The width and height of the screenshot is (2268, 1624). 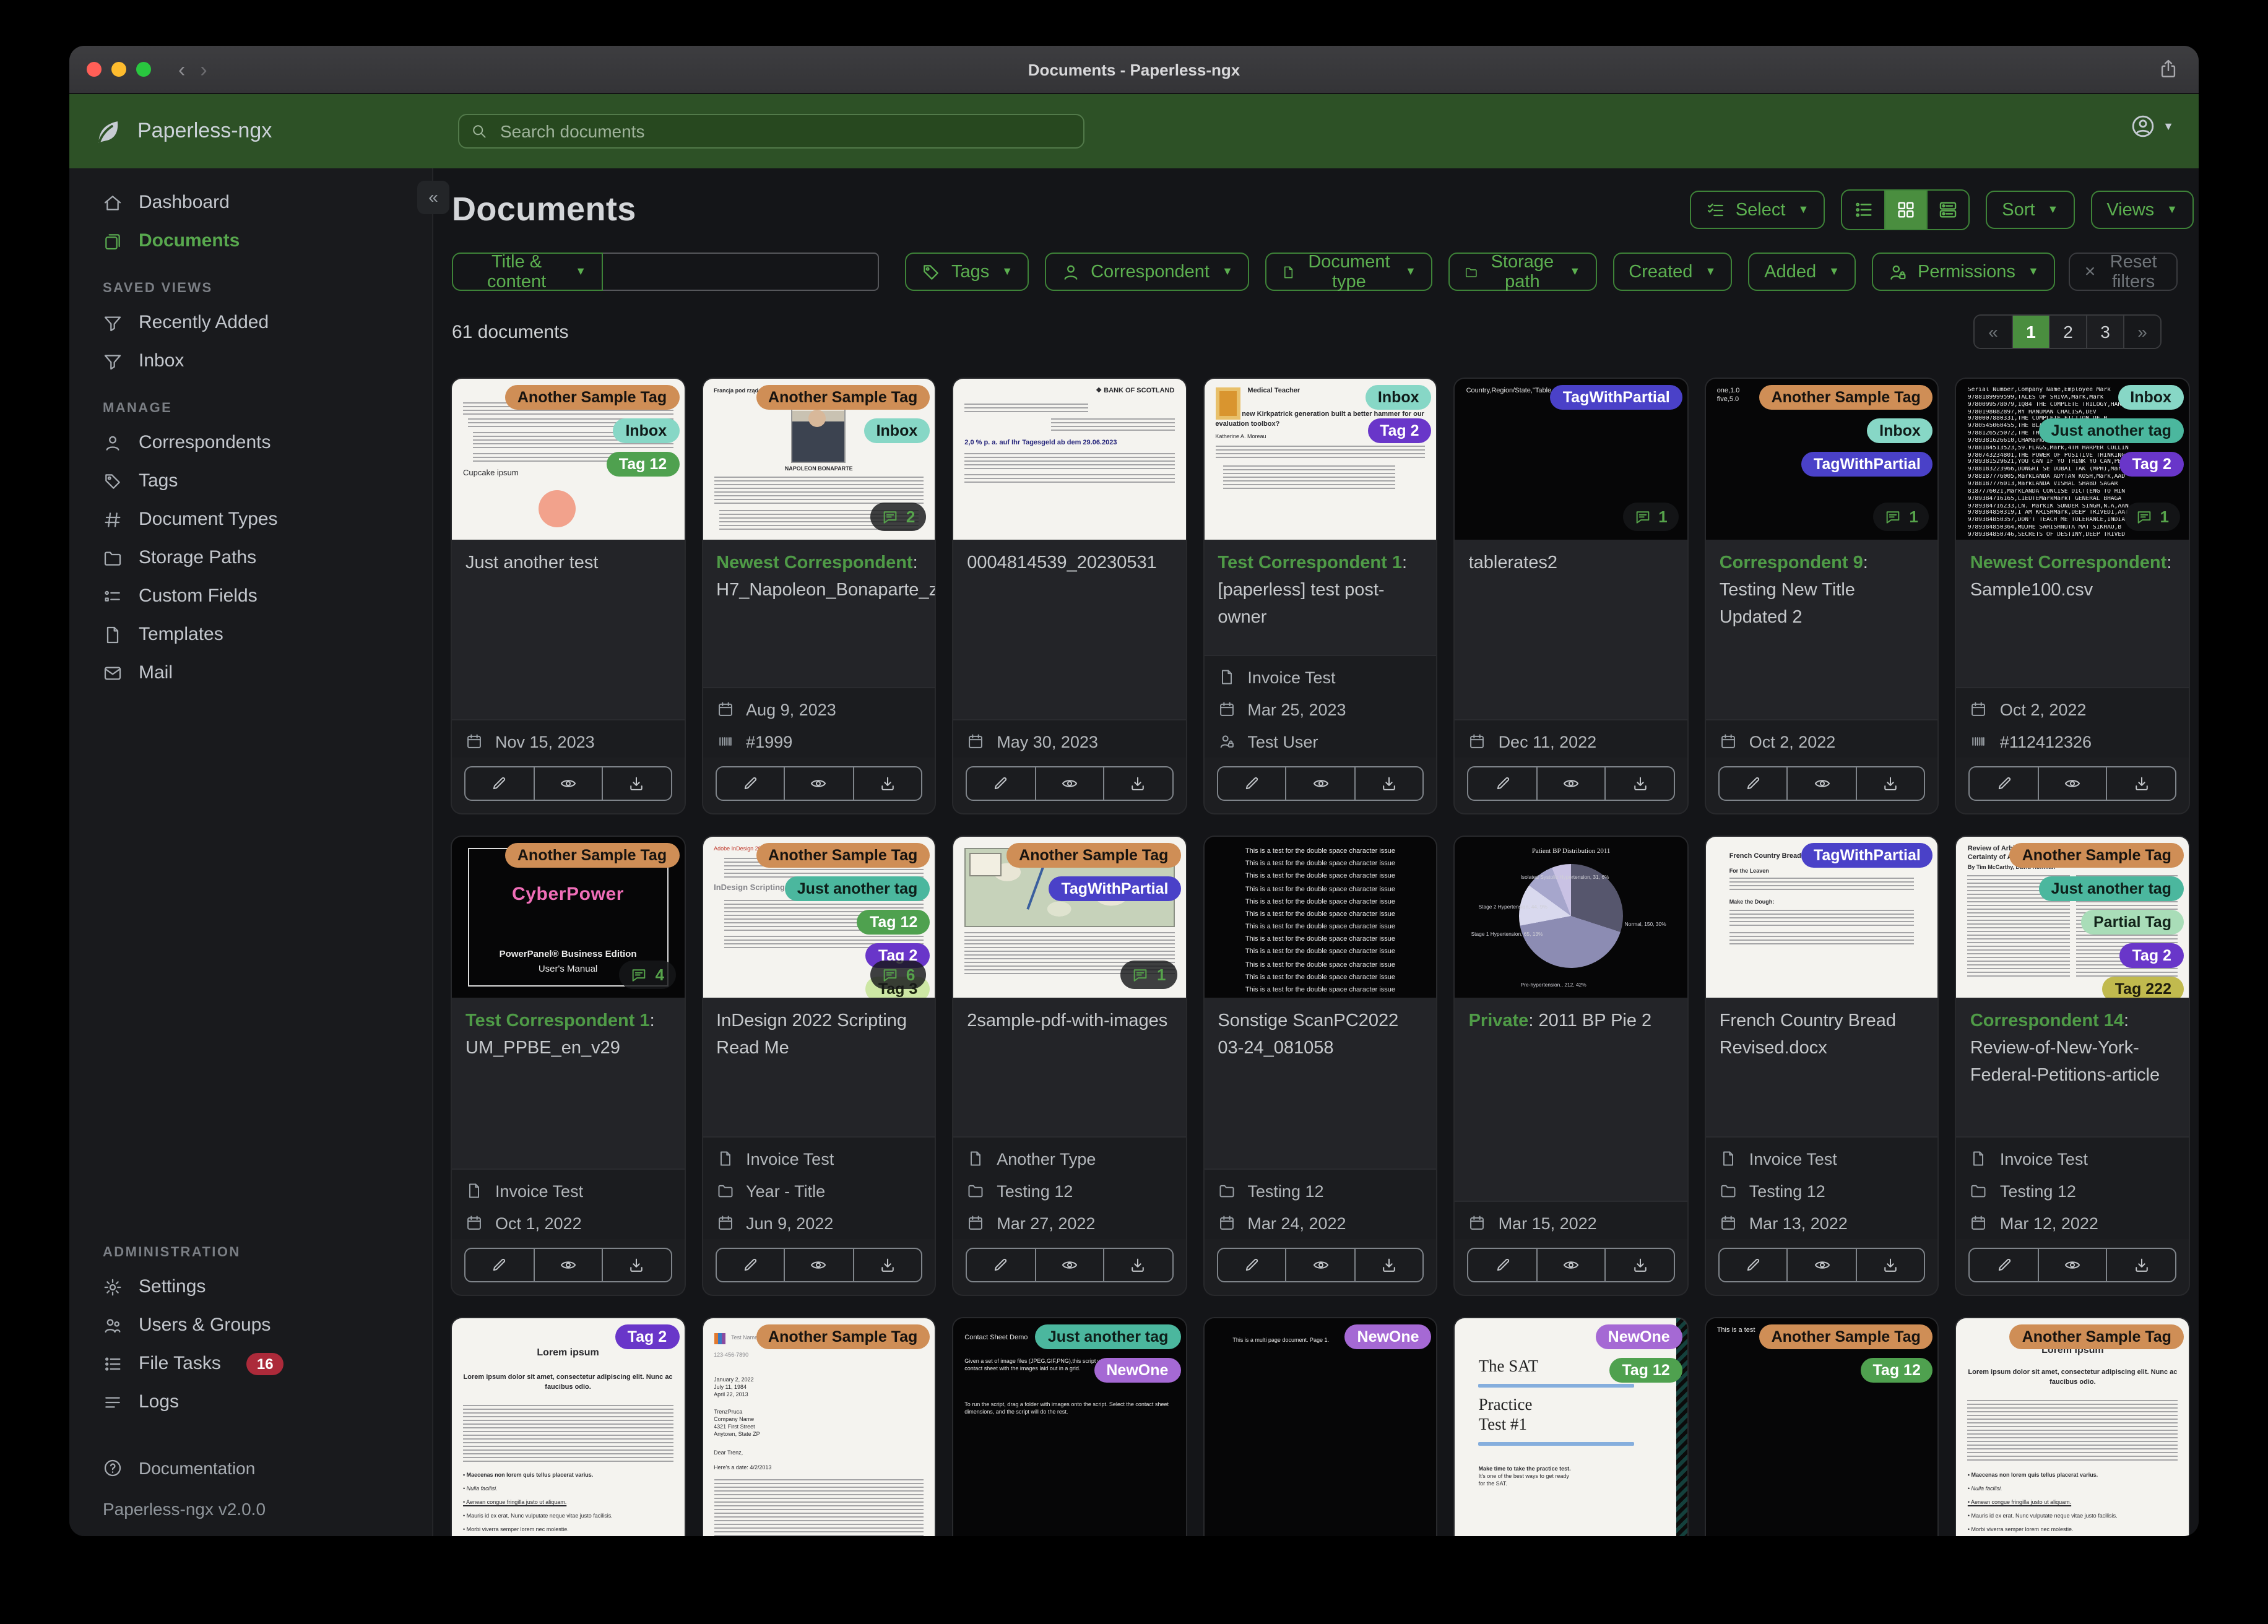 What do you see at coordinates (250, 635) in the screenshot?
I see `sidebar-item-templates: Templates` at bounding box center [250, 635].